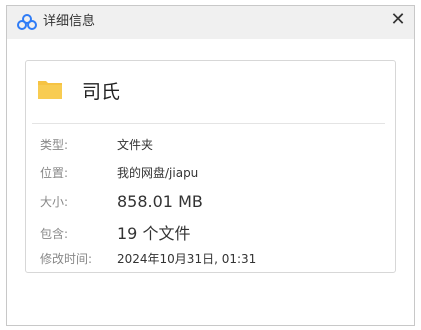 The height and width of the screenshot is (330, 421). I want to click on folder-icon, so click(50, 90).